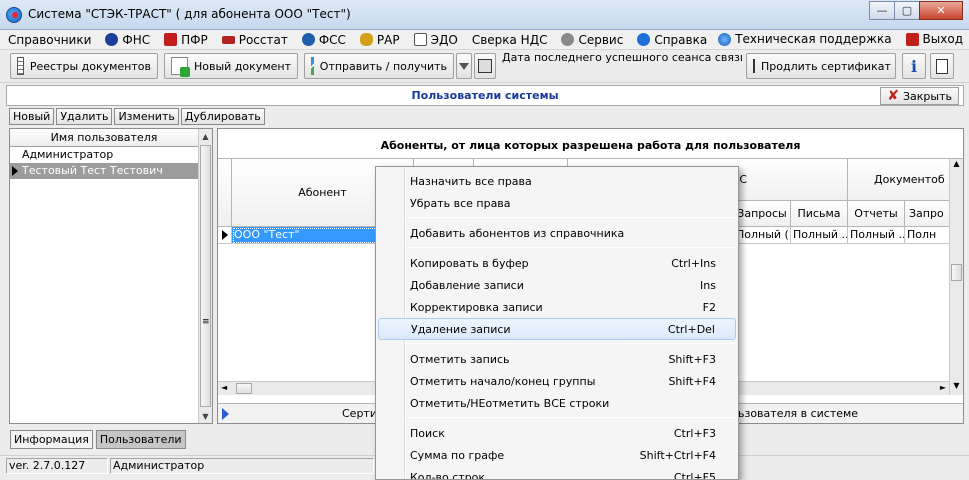 This screenshot has width=969, height=480. What do you see at coordinates (821, 66) in the screenshot?
I see `renew-certificate-button: Продлить сертификат` at bounding box center [821, 66].